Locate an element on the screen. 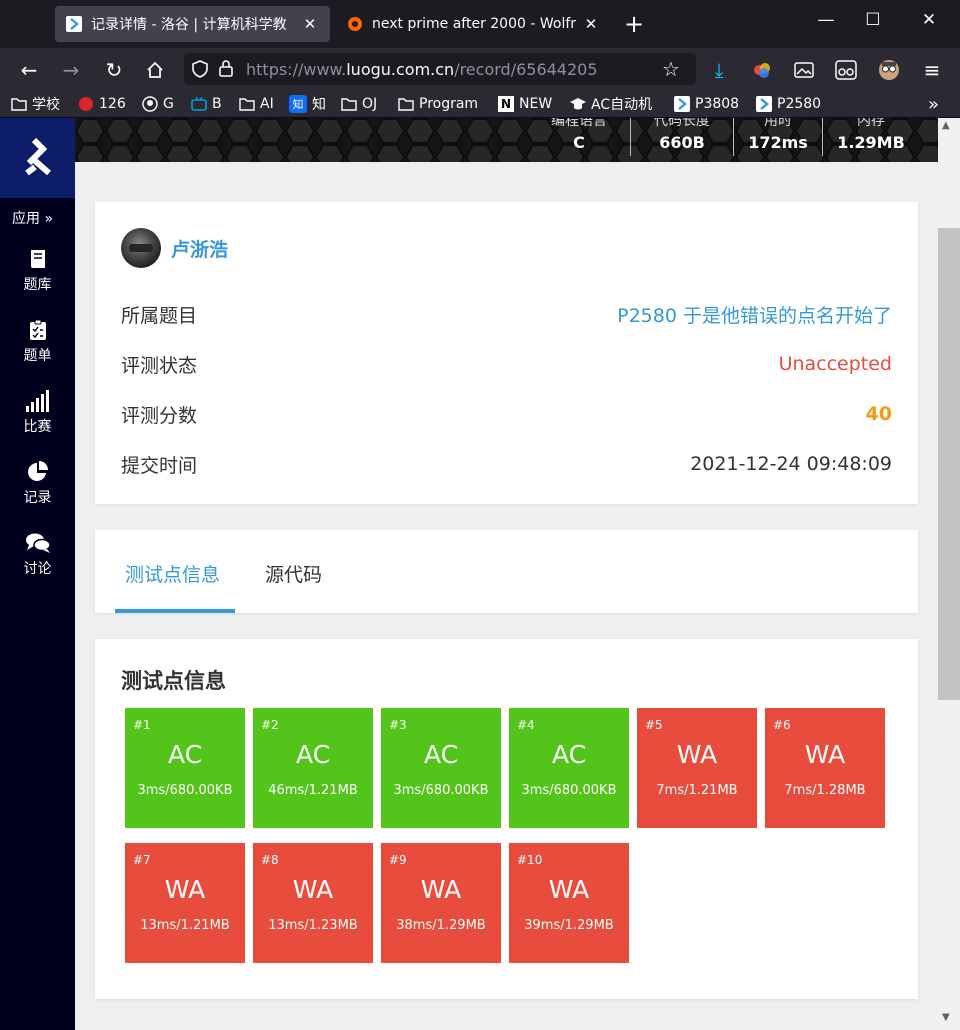 Image resolution: width=960 pixels, height=1030 pixels. sidebar-item-problems: 题库 is located at coordinates (37, 270).